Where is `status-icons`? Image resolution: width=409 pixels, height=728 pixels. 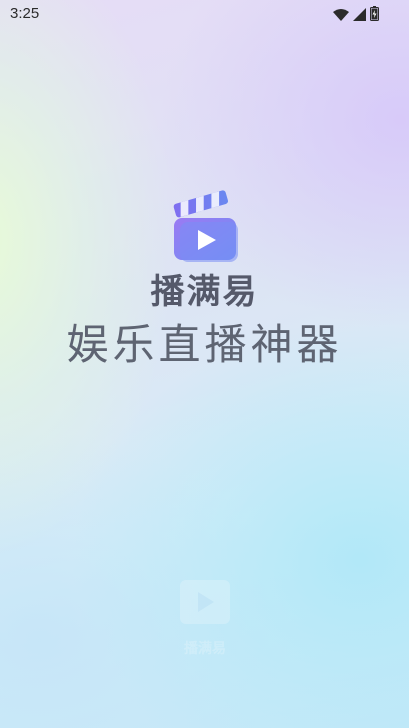 status-icons is located at coordinates (356, 15).